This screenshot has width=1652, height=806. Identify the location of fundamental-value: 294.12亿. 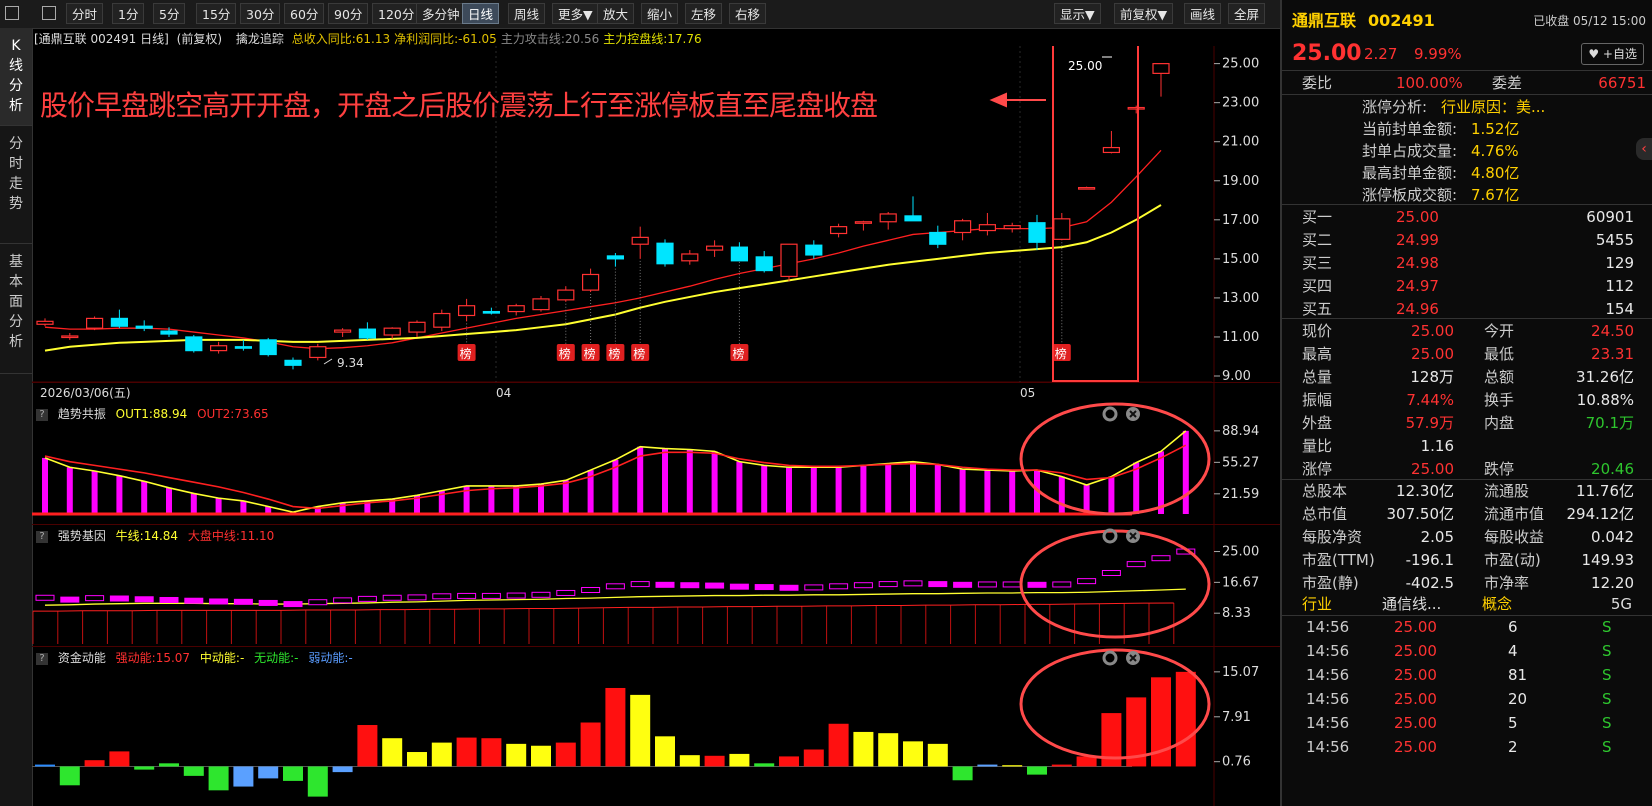
(1600, 514).